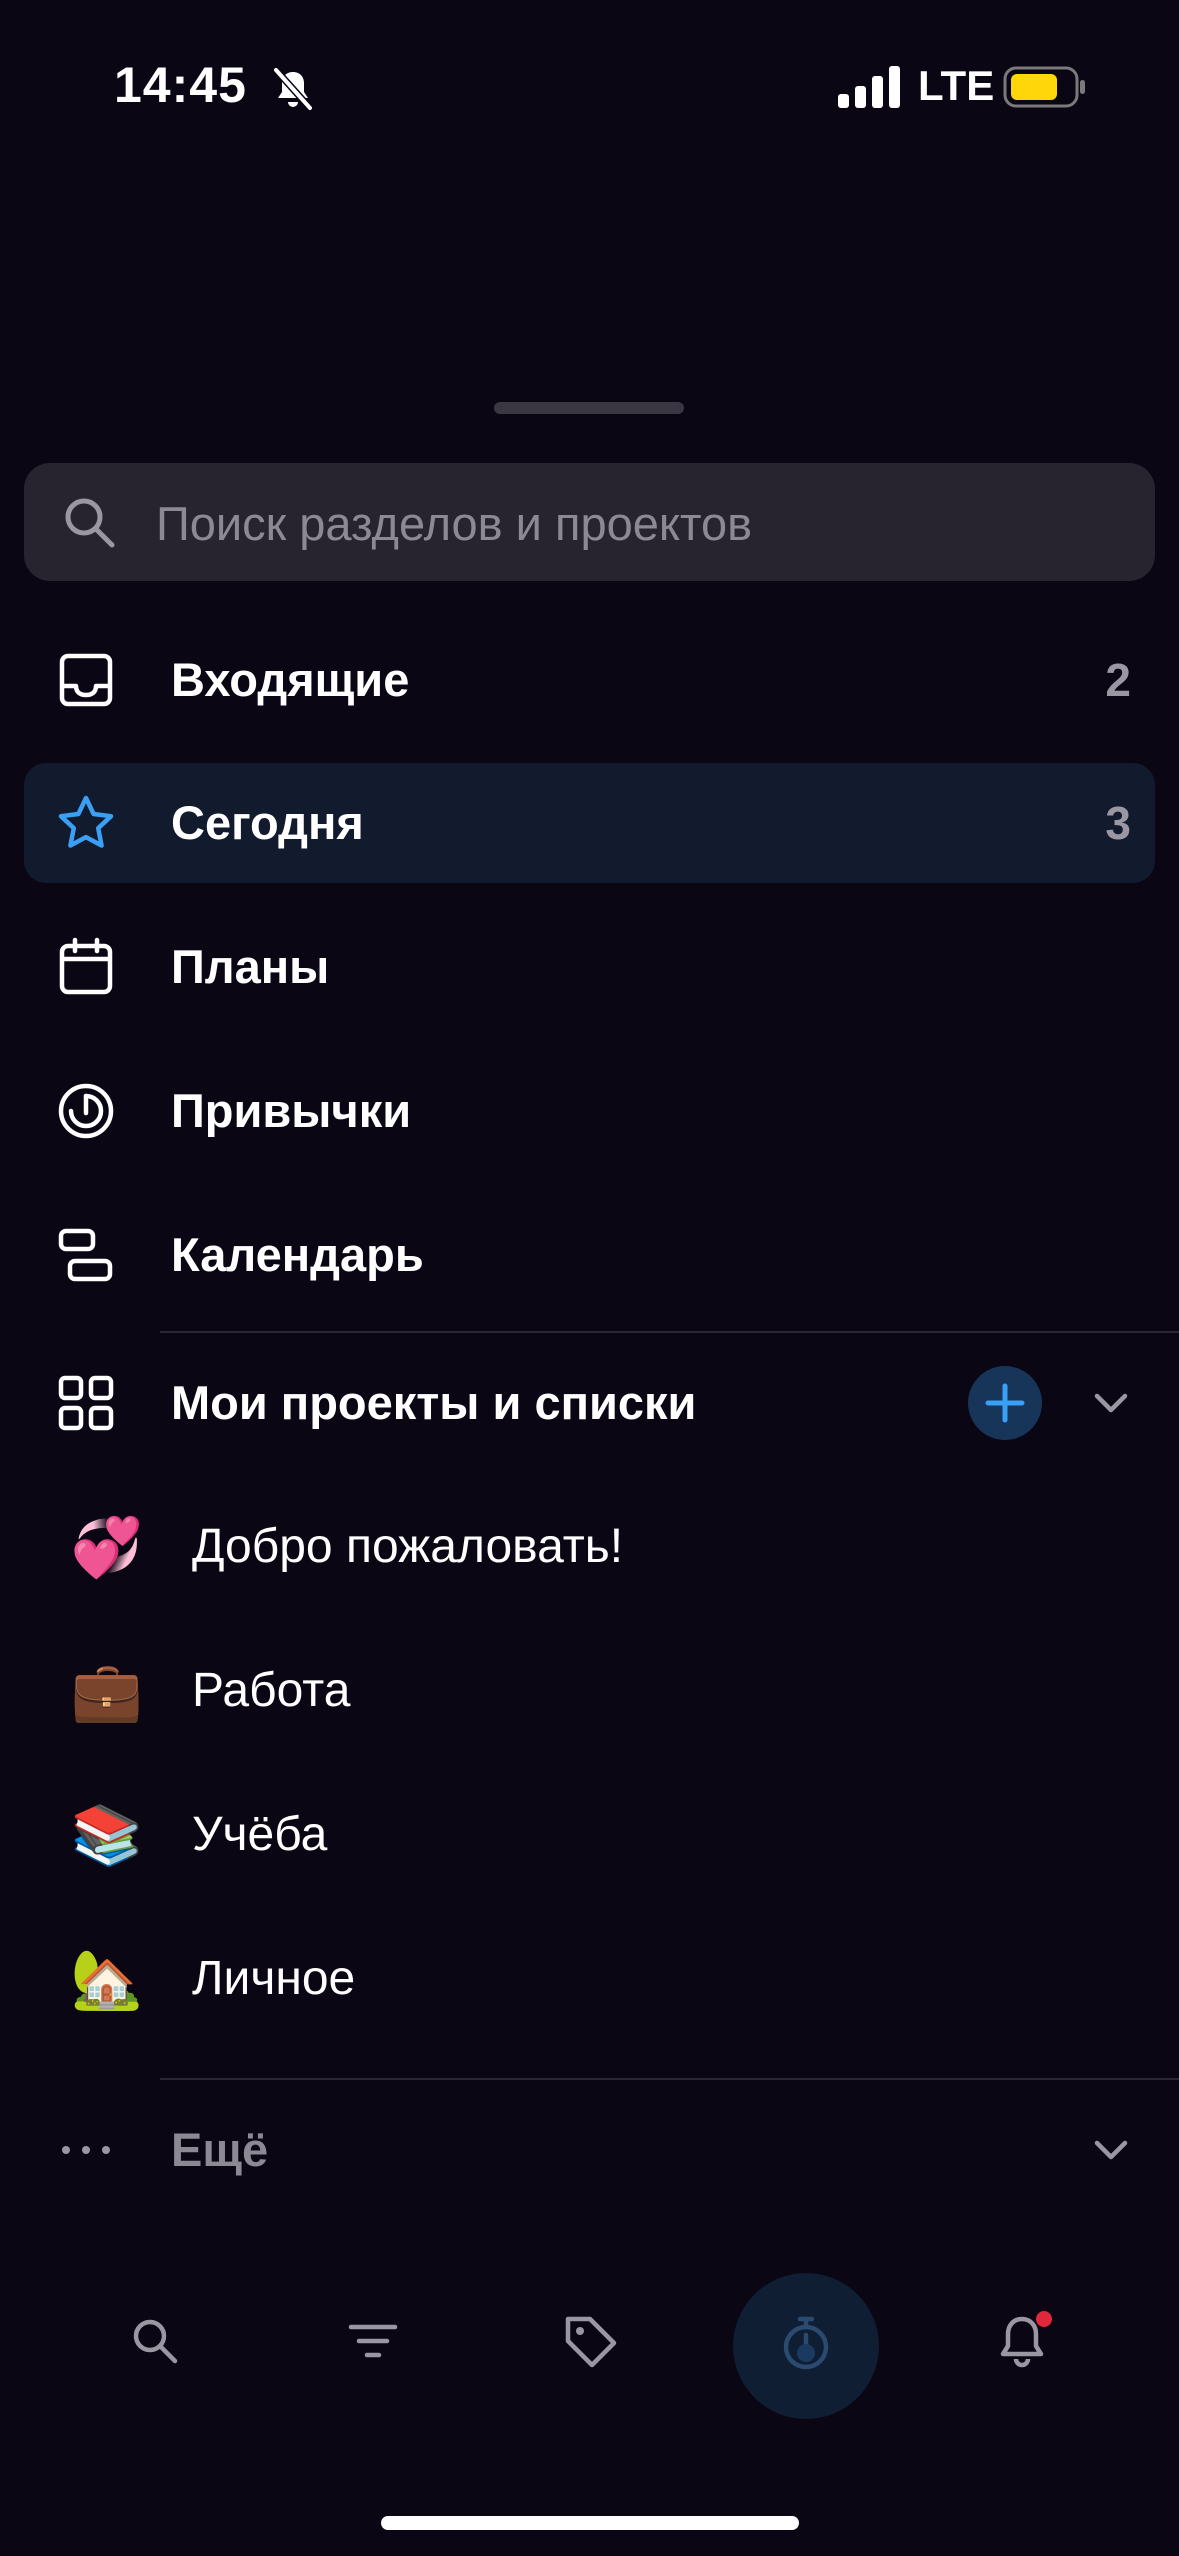 This screenshot has height=2556, width=1179. What do you see at coordinates (408, 1546) in the screenshot?
I see `project-label-welcome: Добро пожаловать!` at bounding box center [408, 1546].